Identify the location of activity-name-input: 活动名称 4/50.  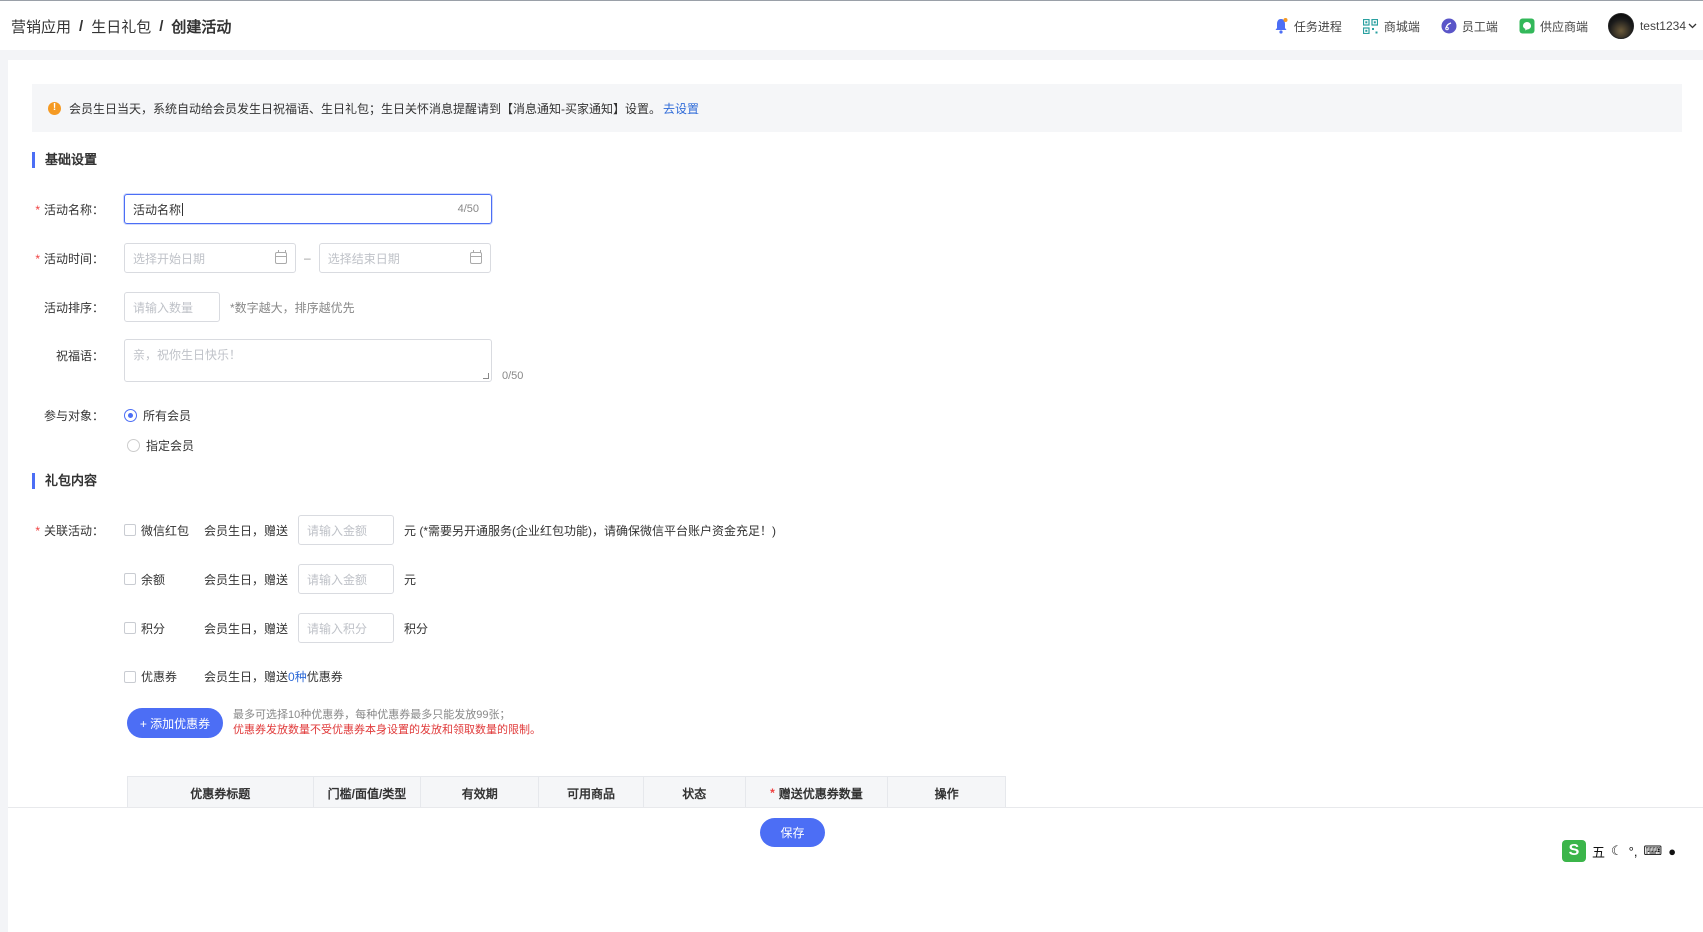
(308, 209).